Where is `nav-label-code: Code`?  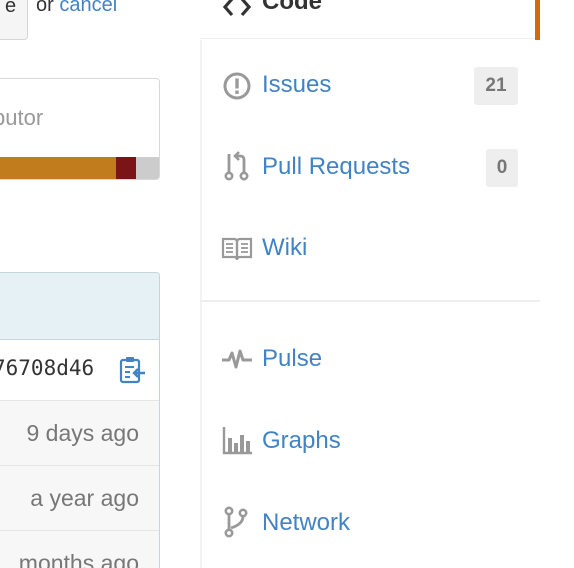 nav-label-code: Code is located at coordinates (292, 7).